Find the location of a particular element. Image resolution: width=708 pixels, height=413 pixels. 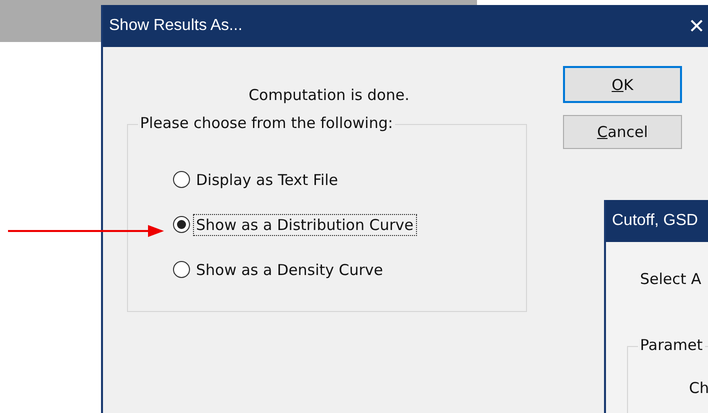

group-label: Please choose from the following: is located at coordinates (266, 123).